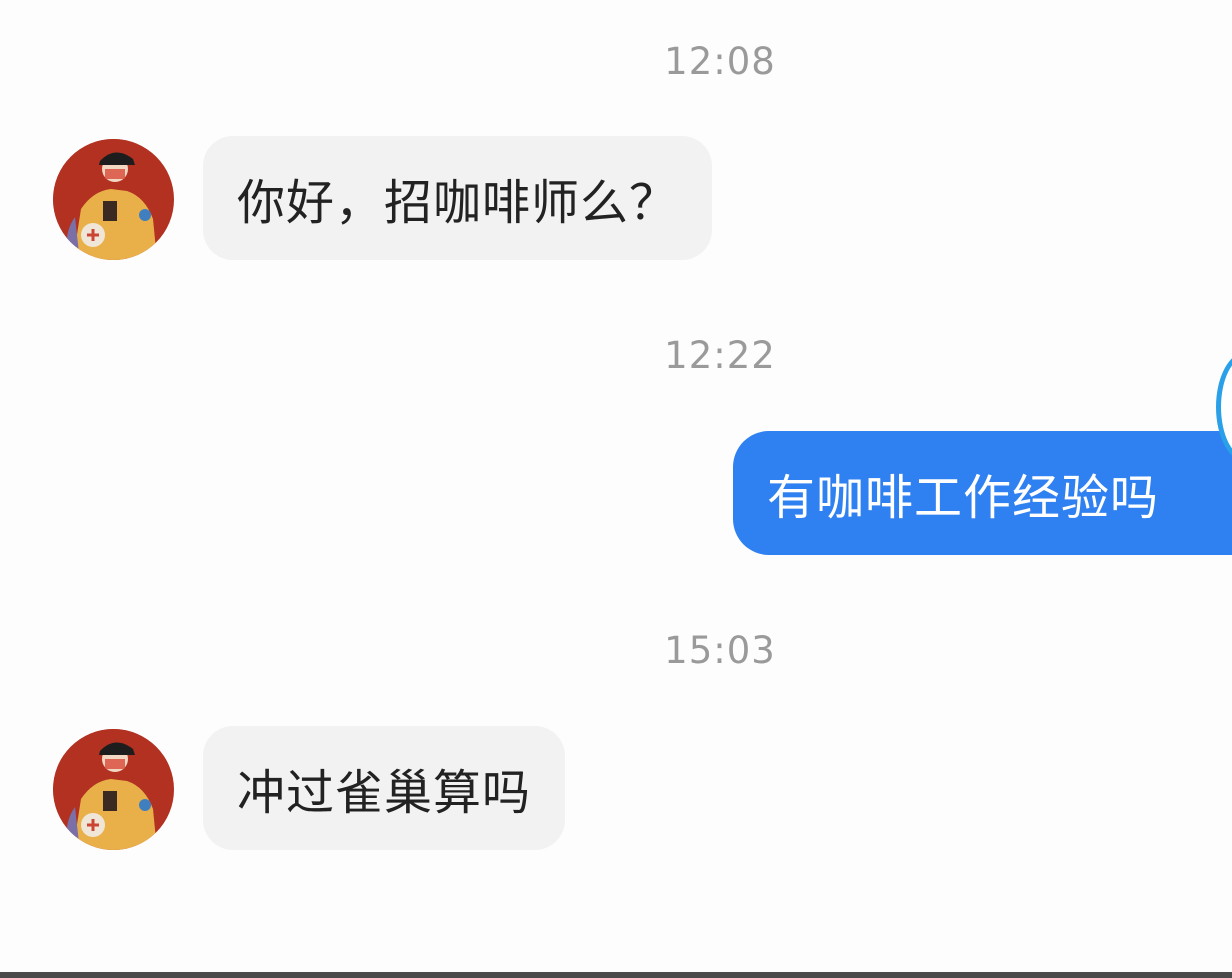 This screenshot has width=1232, height=978. Describe the element at coordinates (616, 975) in the screenshot. I see `bottom-divider` at that location.